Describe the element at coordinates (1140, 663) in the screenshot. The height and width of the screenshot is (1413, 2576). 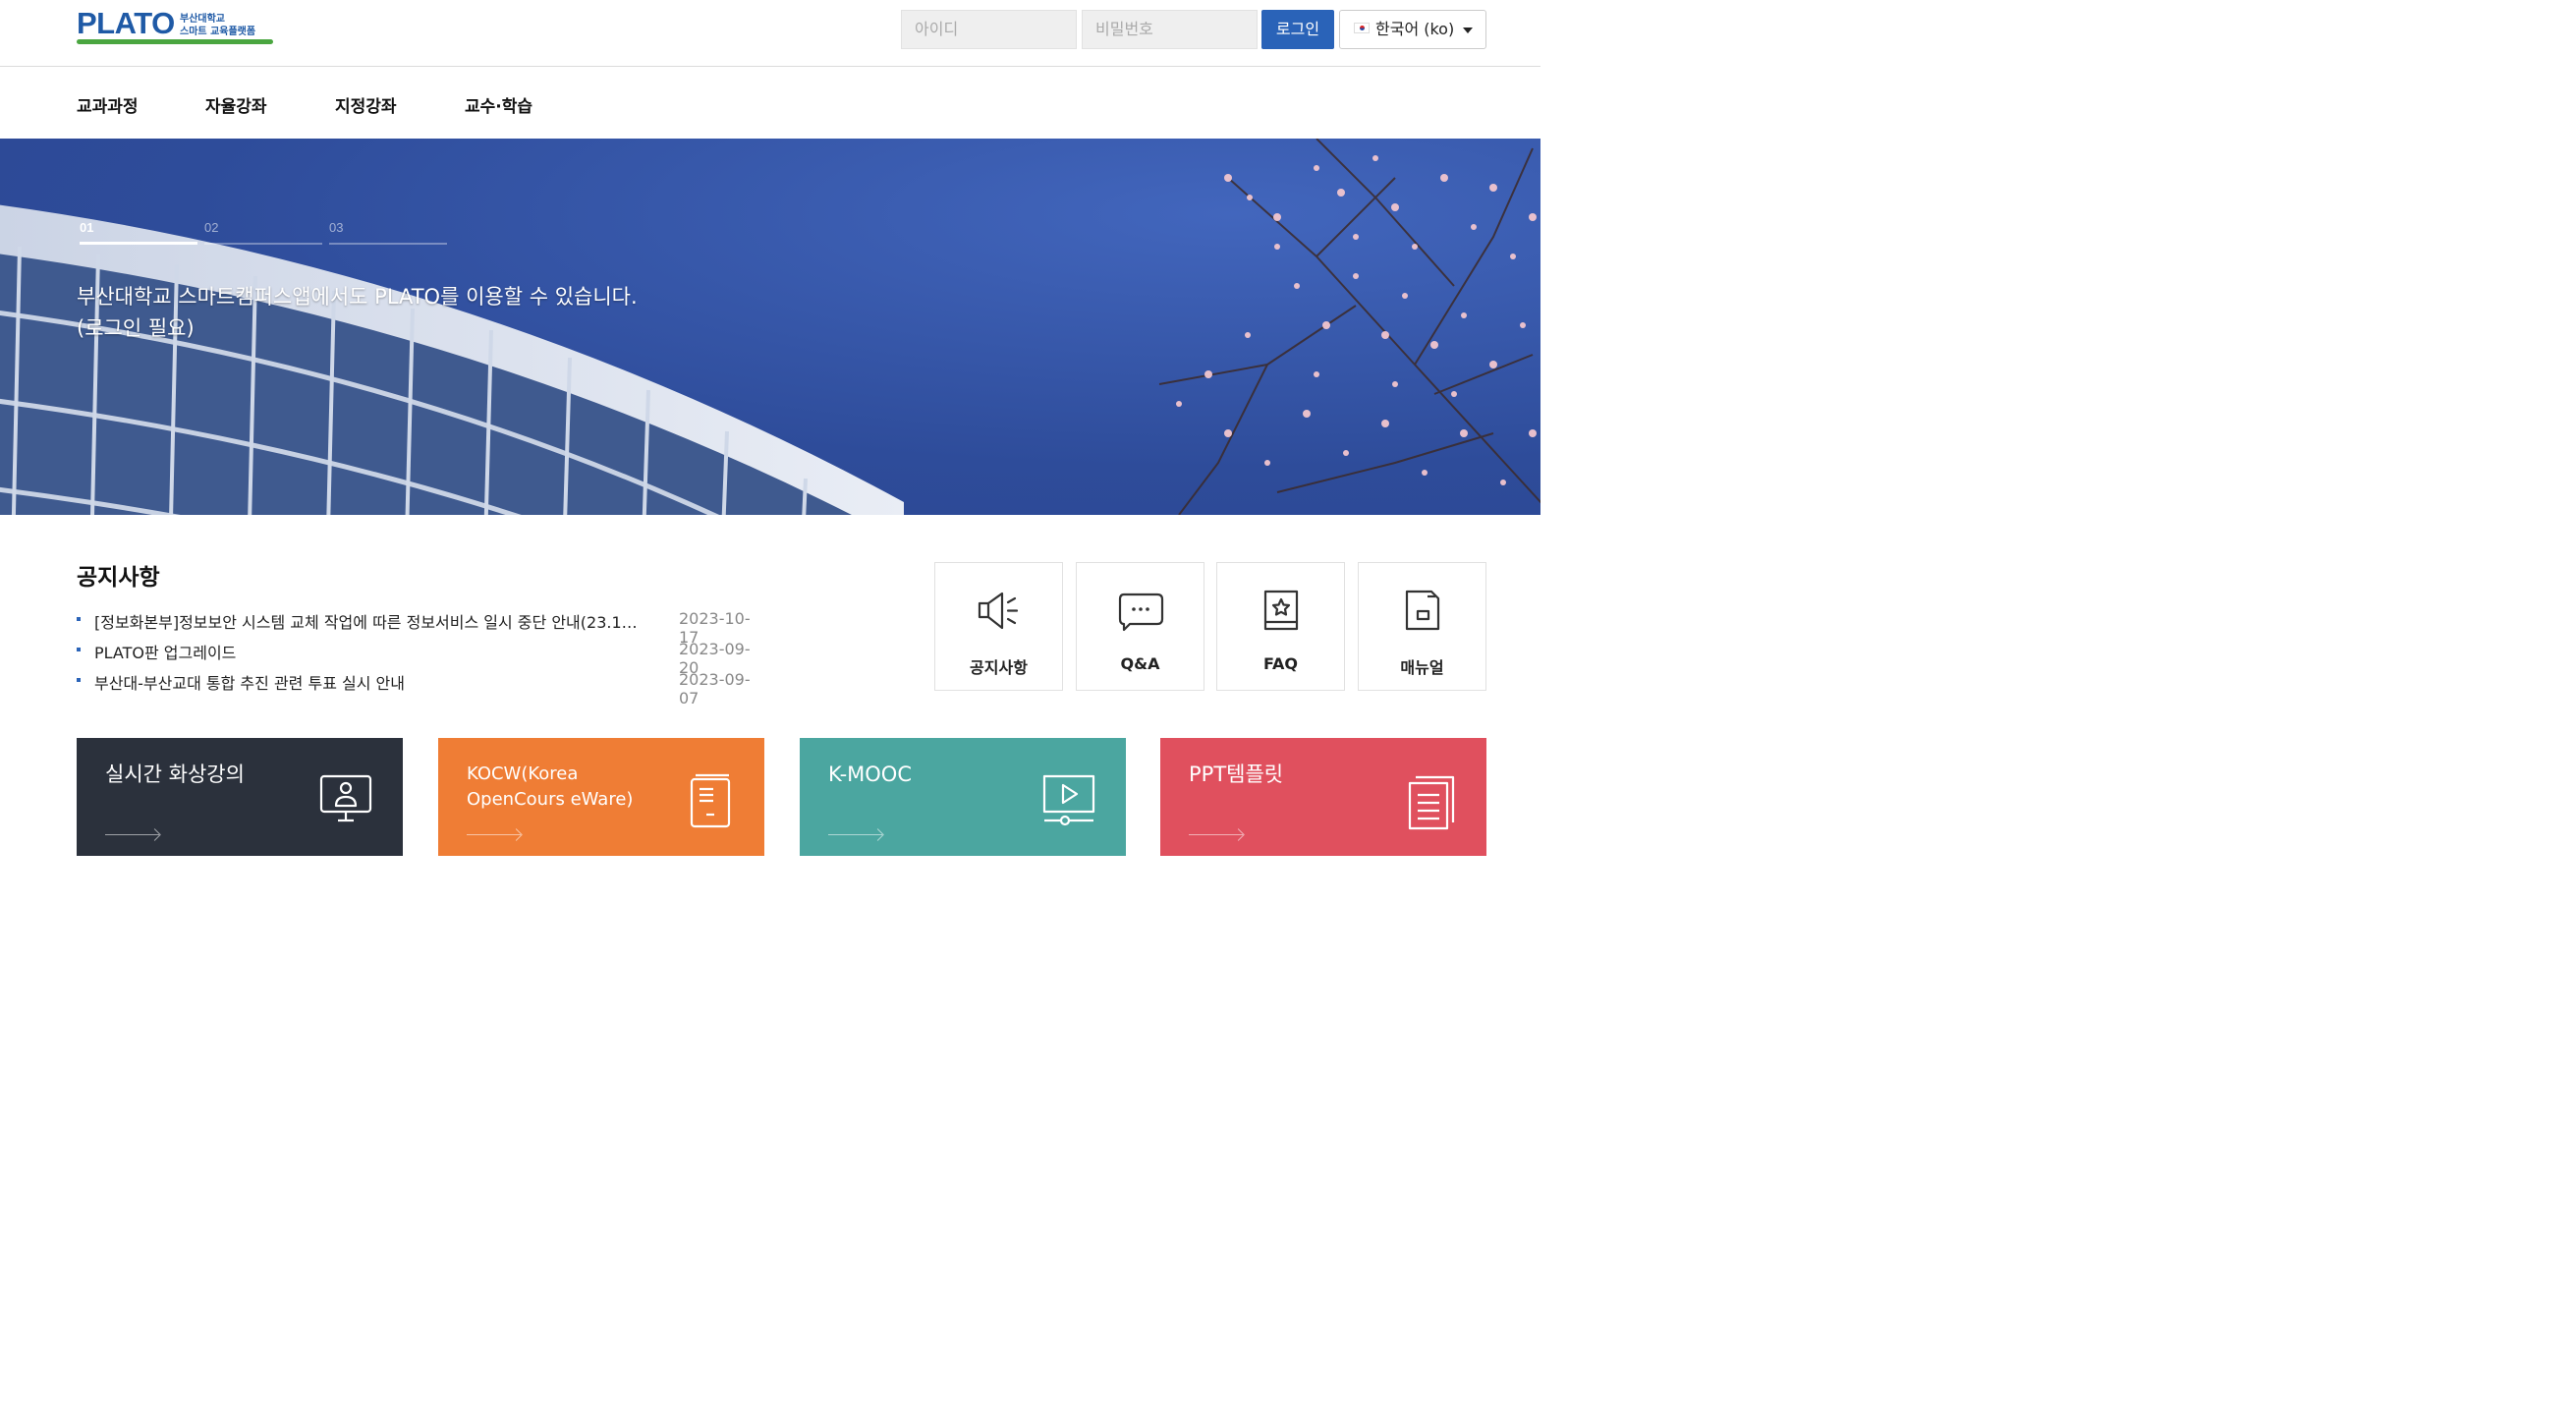
I see `quick-link-label: Q&A` at that location.